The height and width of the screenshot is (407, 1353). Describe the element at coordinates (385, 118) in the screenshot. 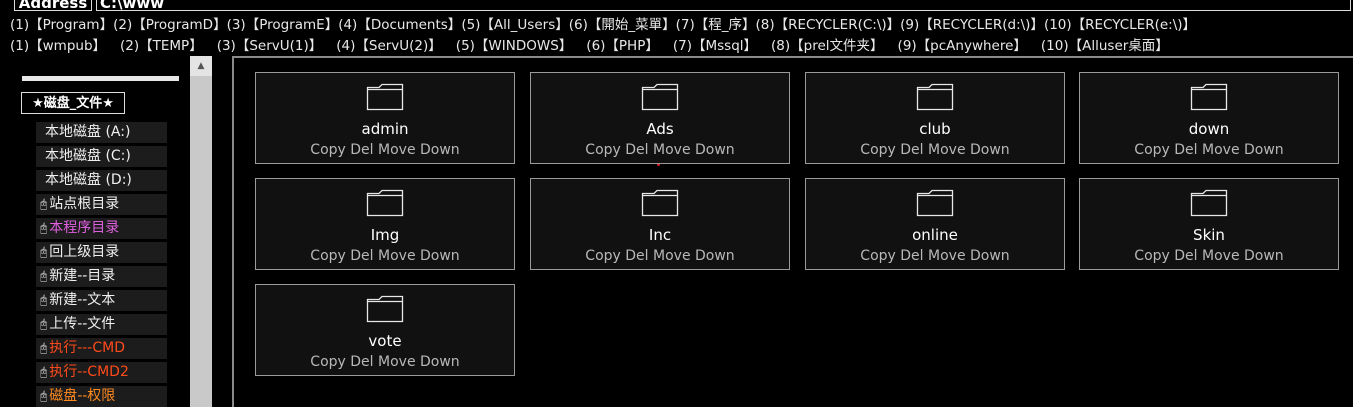

I see `folder-card: admin Copy Del Move Down` at that location.